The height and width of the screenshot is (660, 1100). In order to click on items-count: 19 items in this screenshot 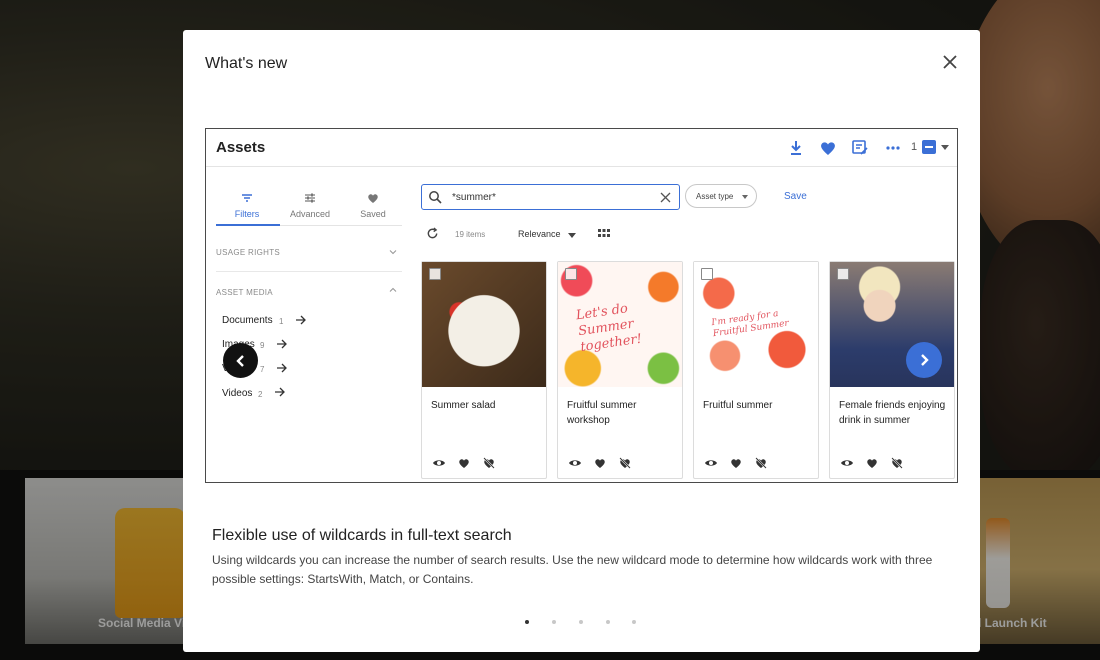, I will do `click(470, 234)`.